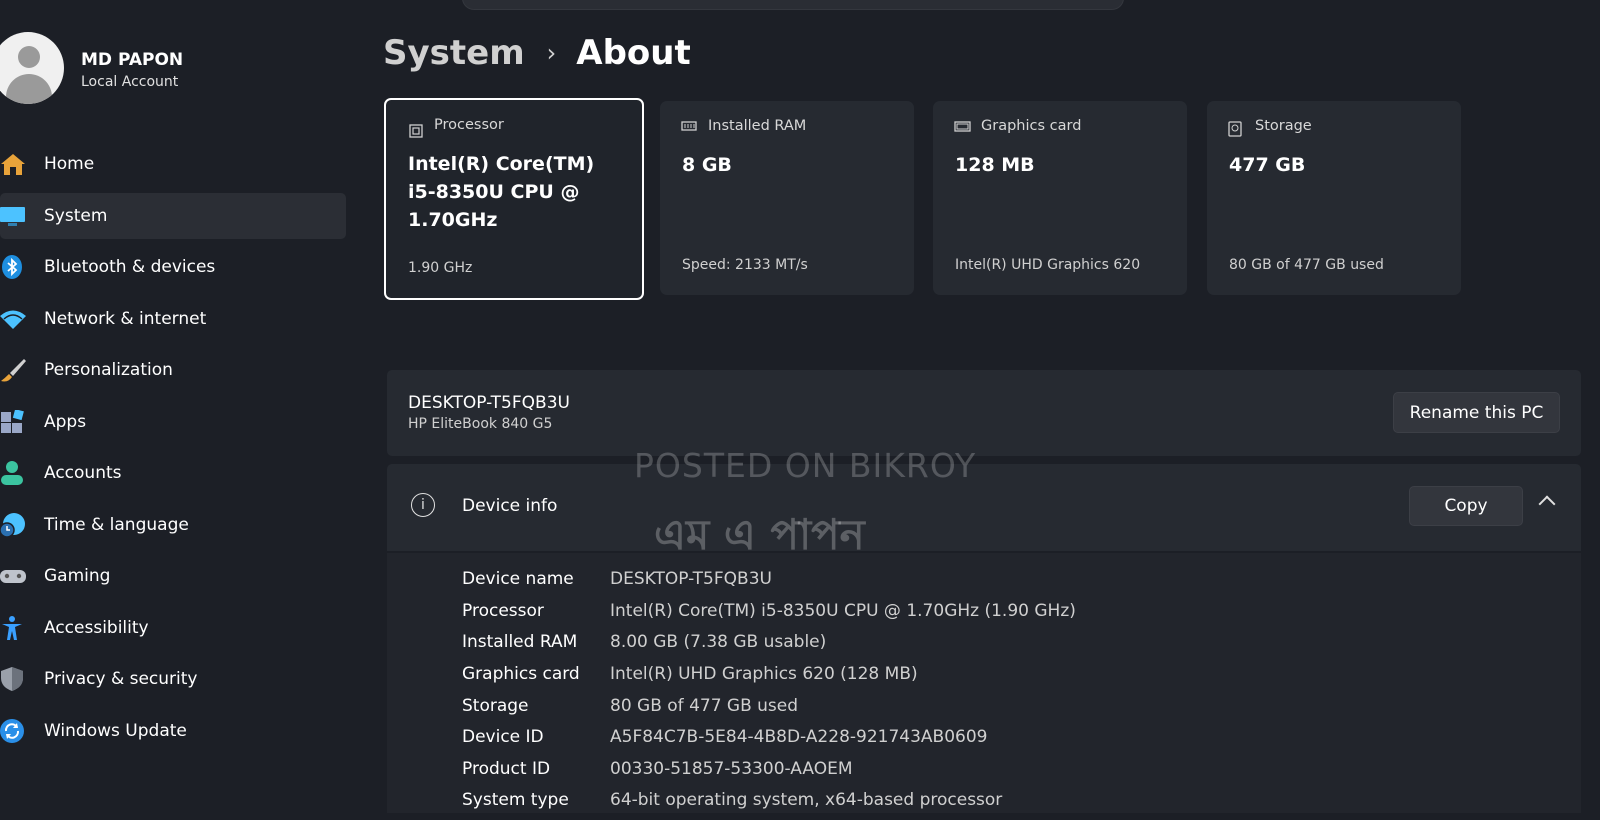  I want to click on ram-icon, so click(689, 126).